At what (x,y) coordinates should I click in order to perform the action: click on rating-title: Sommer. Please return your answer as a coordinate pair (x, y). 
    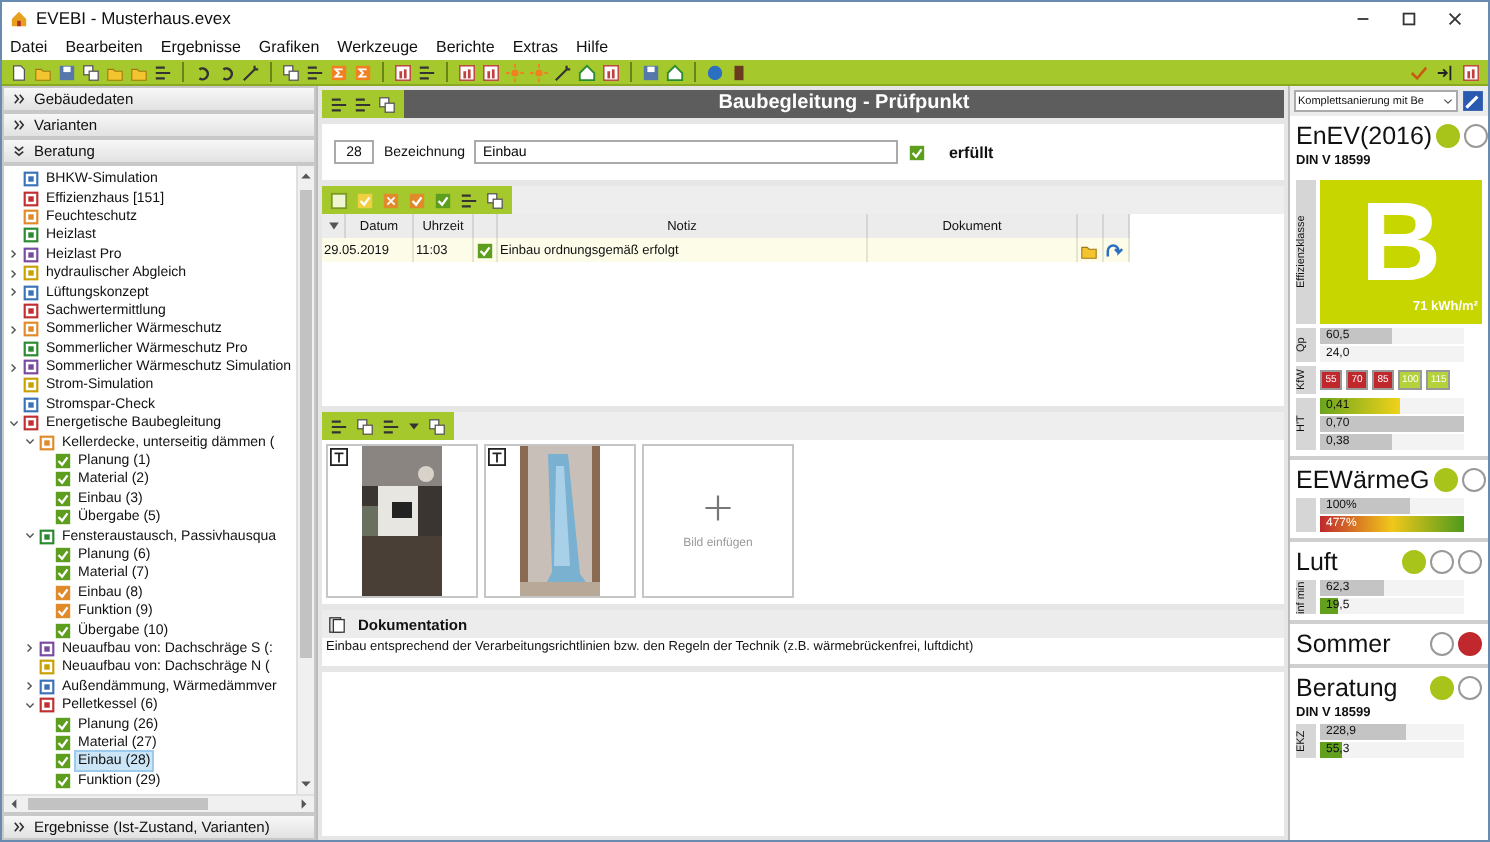
    Looking at the image, I should click on (1343, 644).